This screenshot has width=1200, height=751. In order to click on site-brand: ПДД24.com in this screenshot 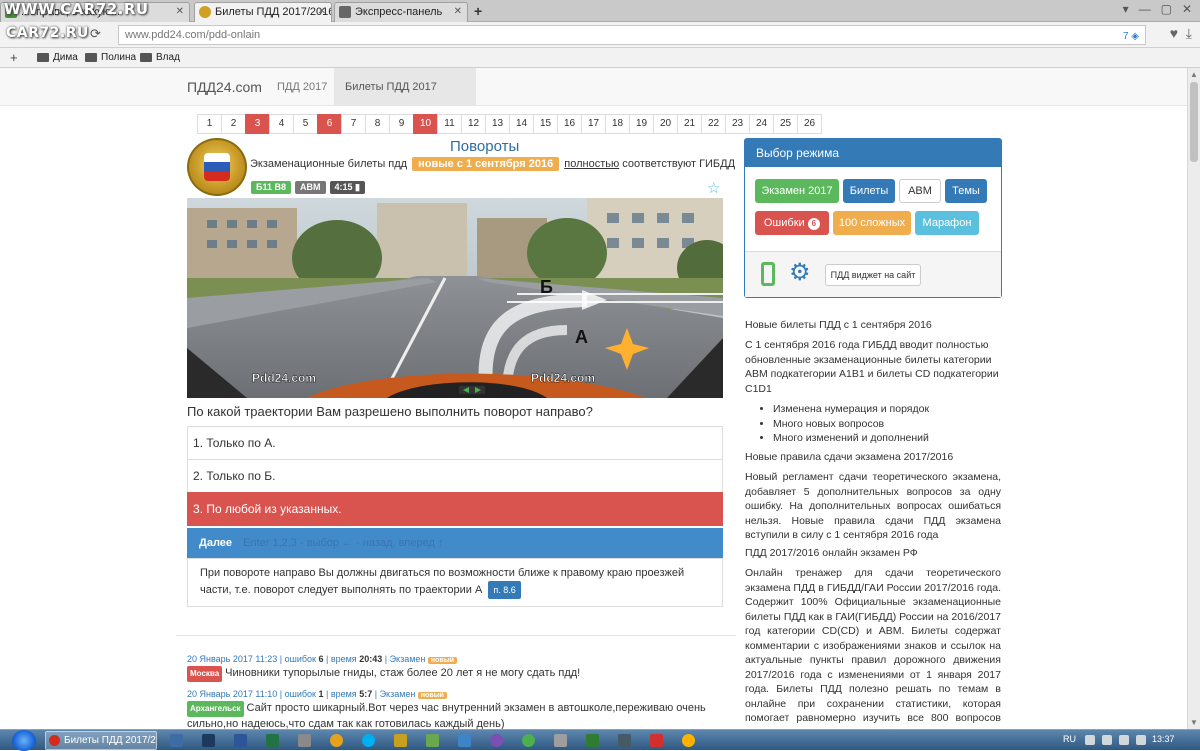, I will do `click(224, 87)`.